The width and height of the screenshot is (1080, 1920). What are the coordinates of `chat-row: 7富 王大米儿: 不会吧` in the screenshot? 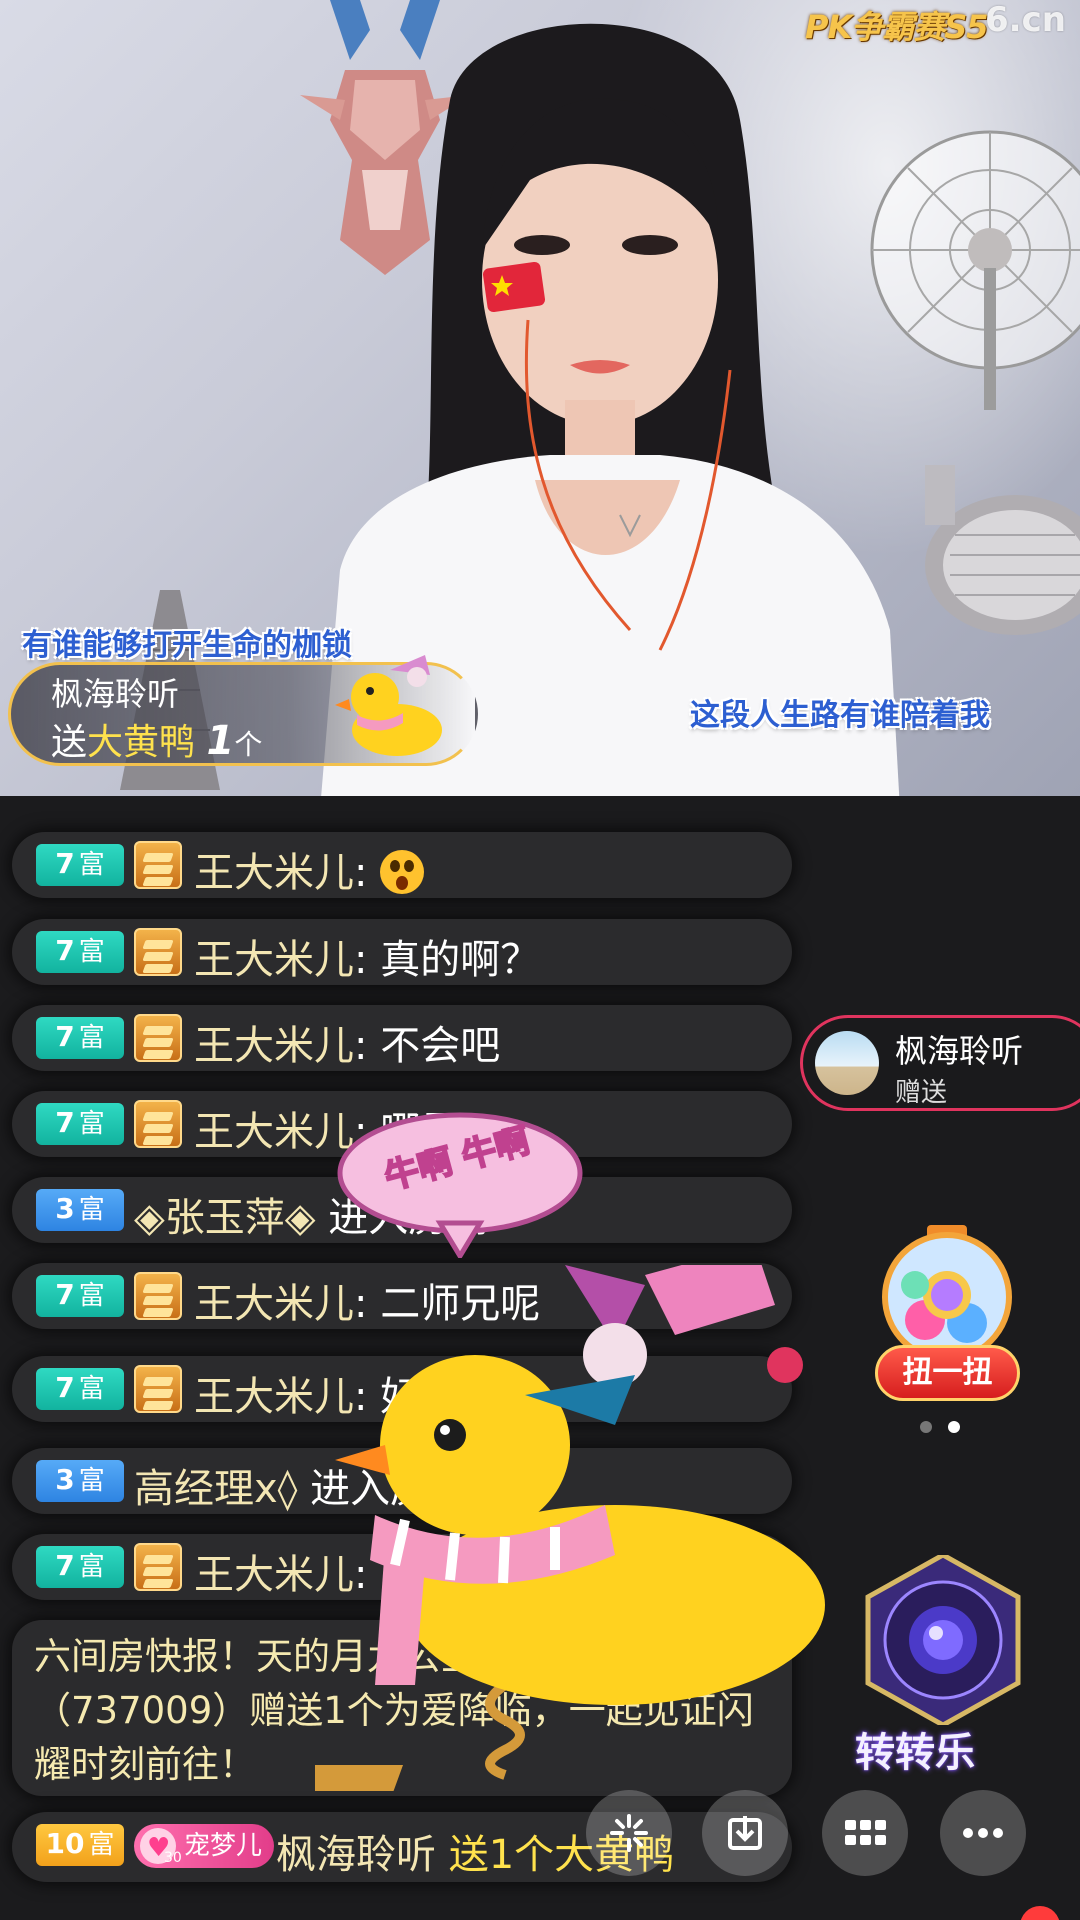 It's located at (402, 1038).